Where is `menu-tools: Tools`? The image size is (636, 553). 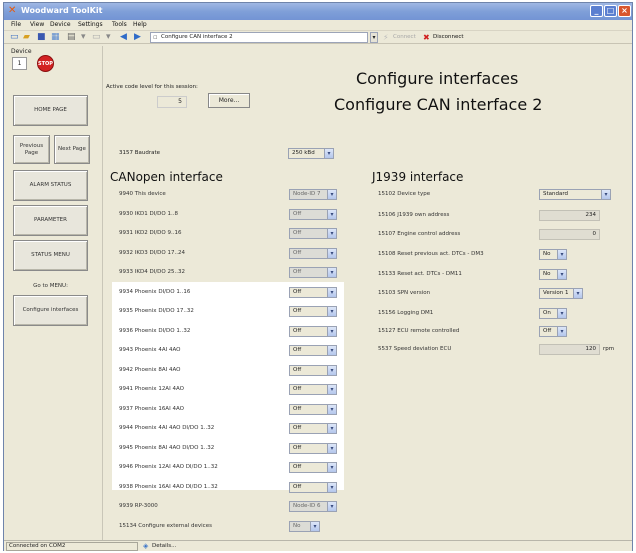
menu-tools: Tools is located at coordinates (119, 24).